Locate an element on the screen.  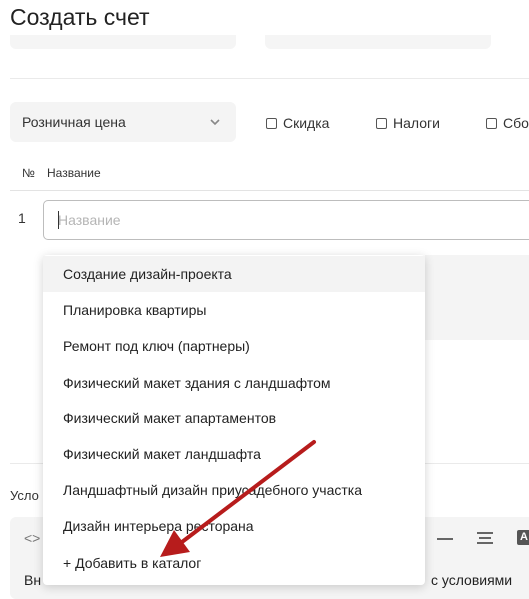
column-header-name: Название is located at coordinates (74, 173).